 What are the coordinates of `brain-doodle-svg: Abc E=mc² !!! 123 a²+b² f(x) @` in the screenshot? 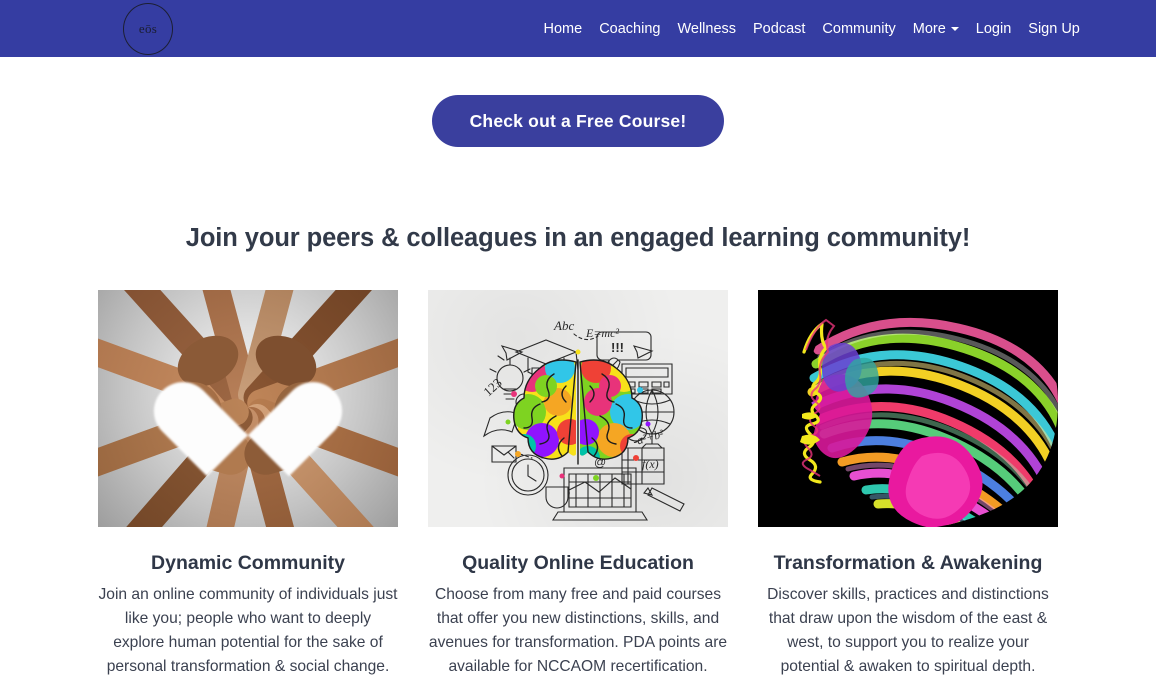 It's located at (582, 419).